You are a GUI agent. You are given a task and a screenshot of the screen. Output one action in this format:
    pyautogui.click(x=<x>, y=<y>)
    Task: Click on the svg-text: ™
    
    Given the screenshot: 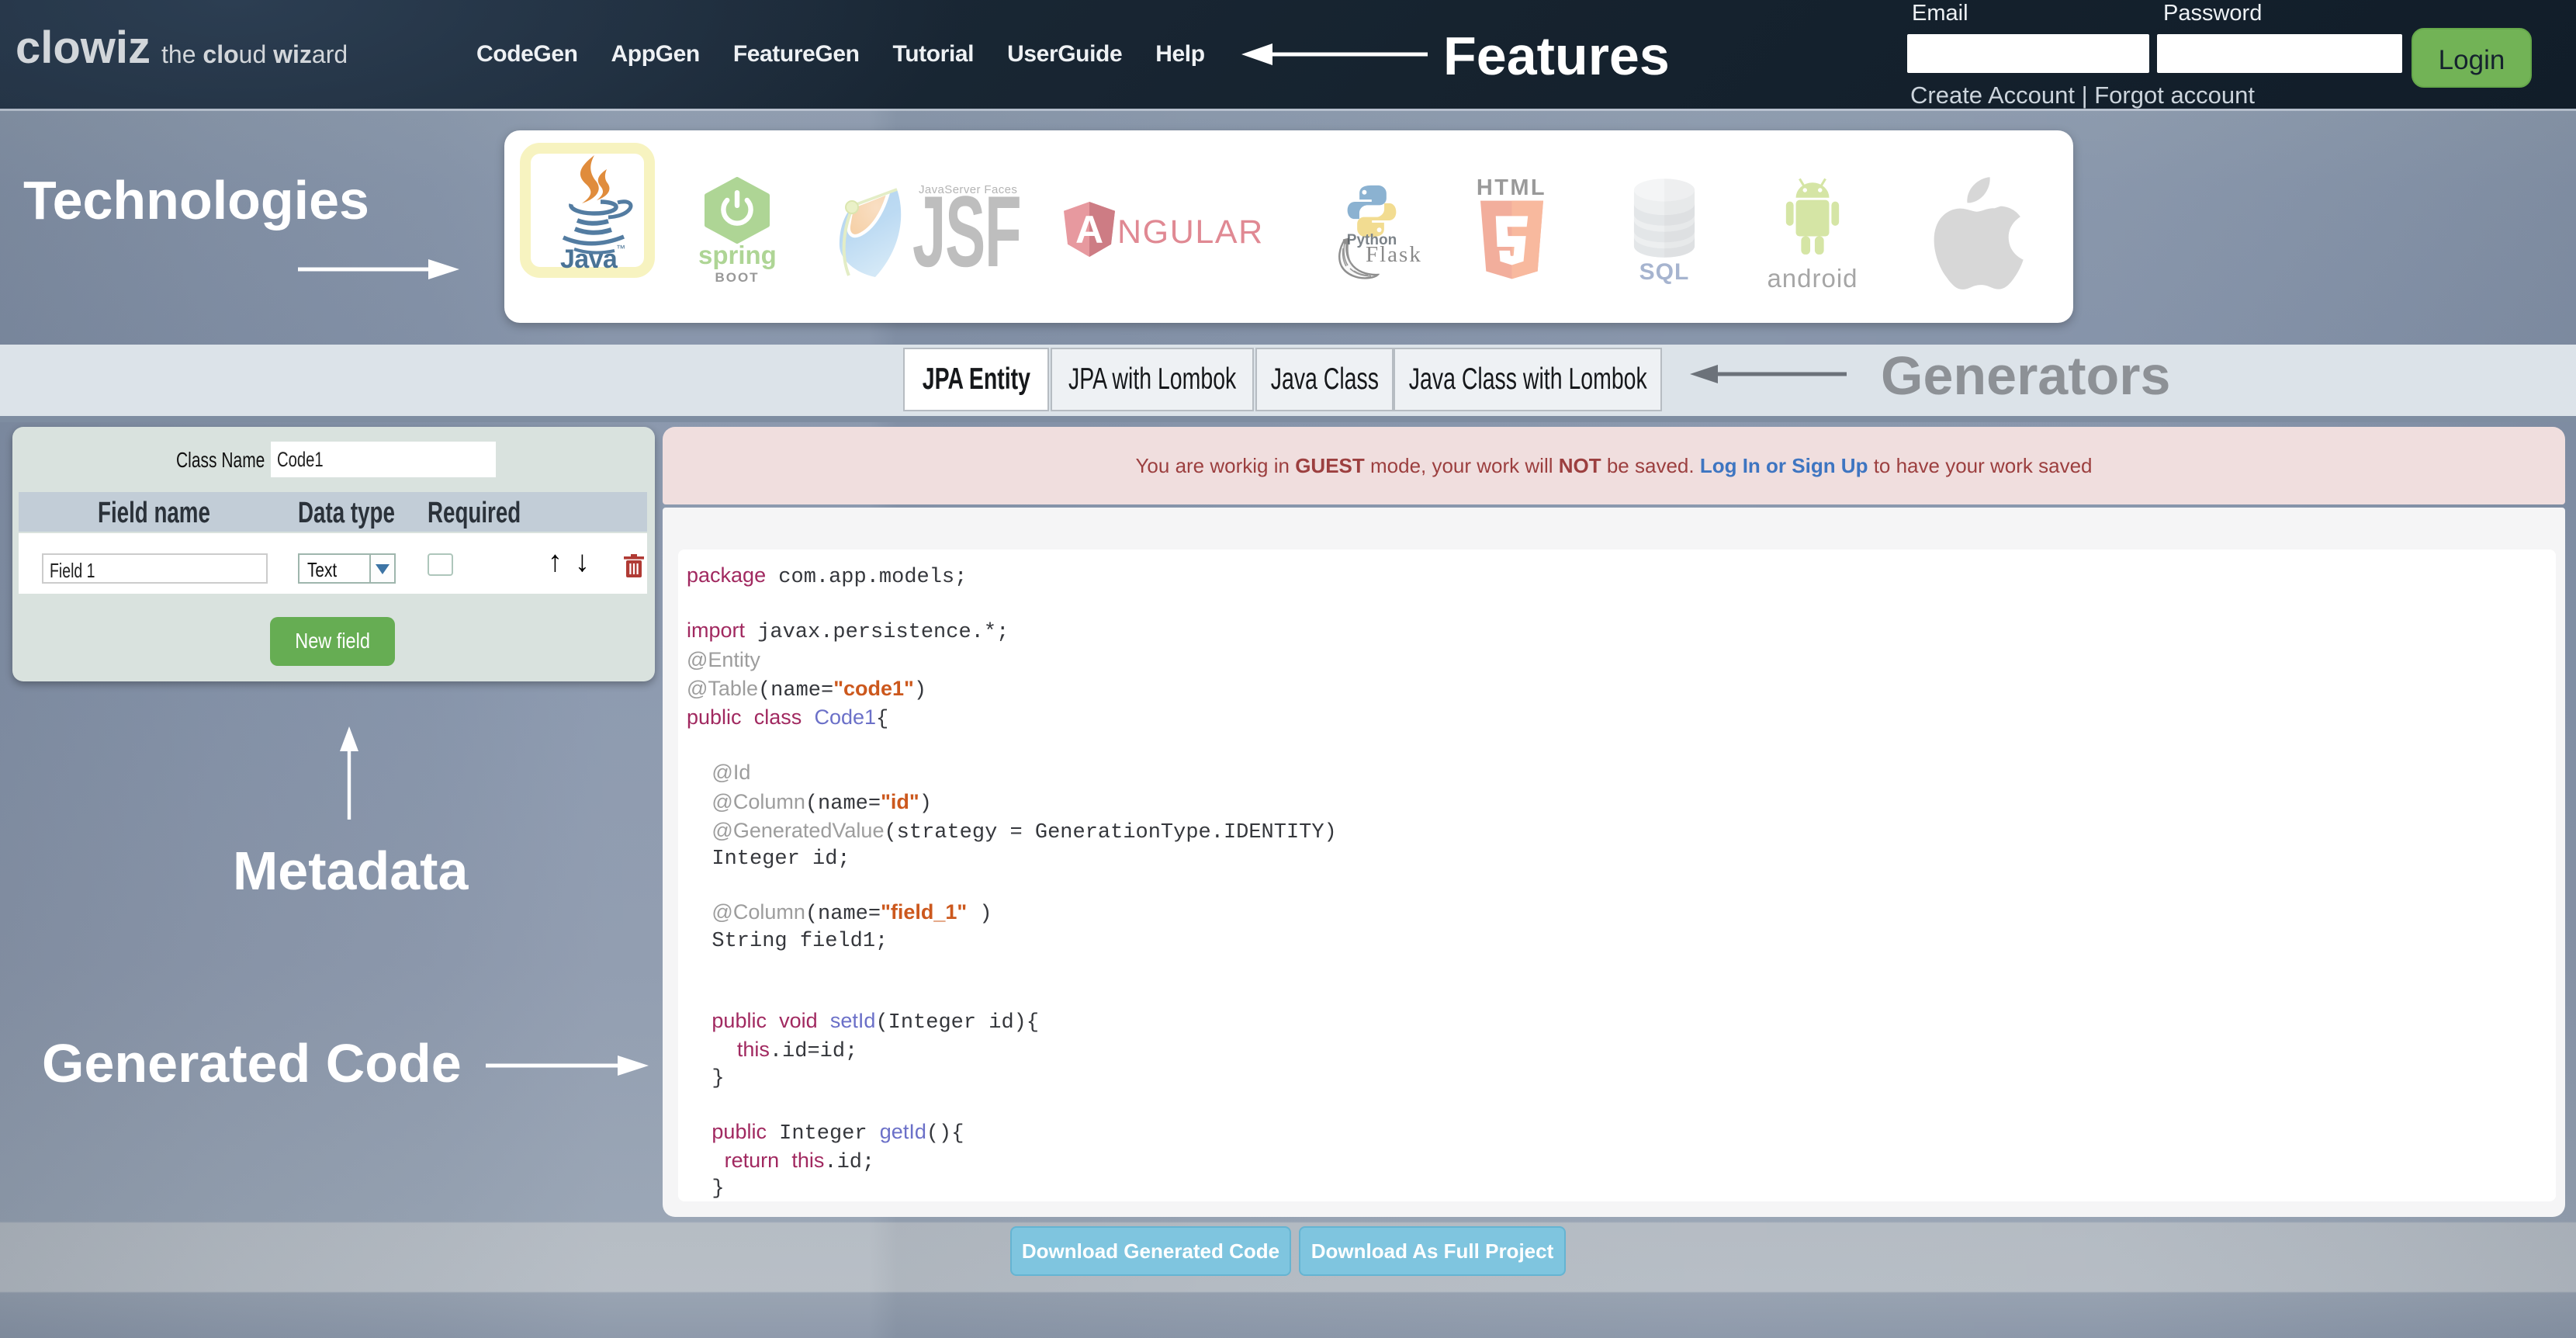 What is the action you would take?
    pyautogui.click(x=620, y=248)
    